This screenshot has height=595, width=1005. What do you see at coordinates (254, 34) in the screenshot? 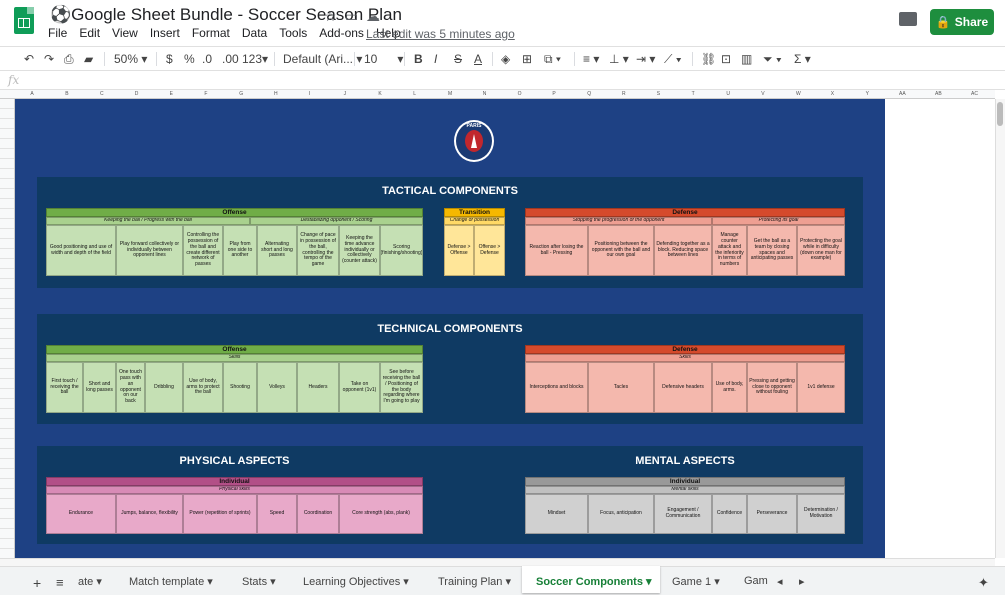
I see `menu-data: Data` at bounding box center [254, 34].